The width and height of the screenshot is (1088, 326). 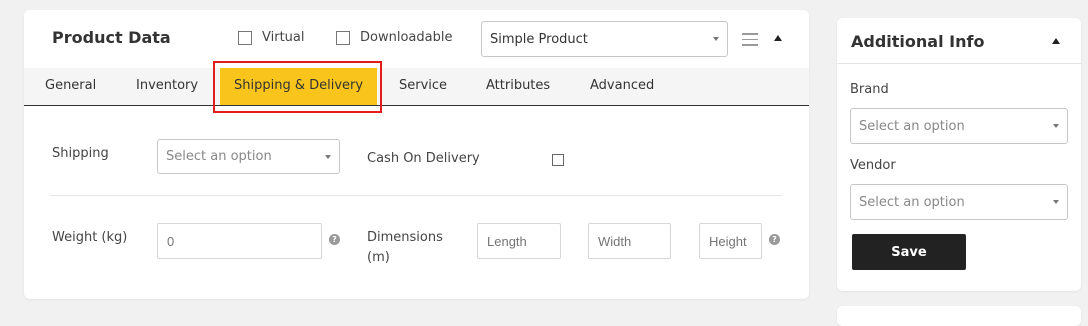 What do you see at coordinates (111, 37) in the screenshot?
I see `product-data-title: Product Data` at bounding box center [111, 37].